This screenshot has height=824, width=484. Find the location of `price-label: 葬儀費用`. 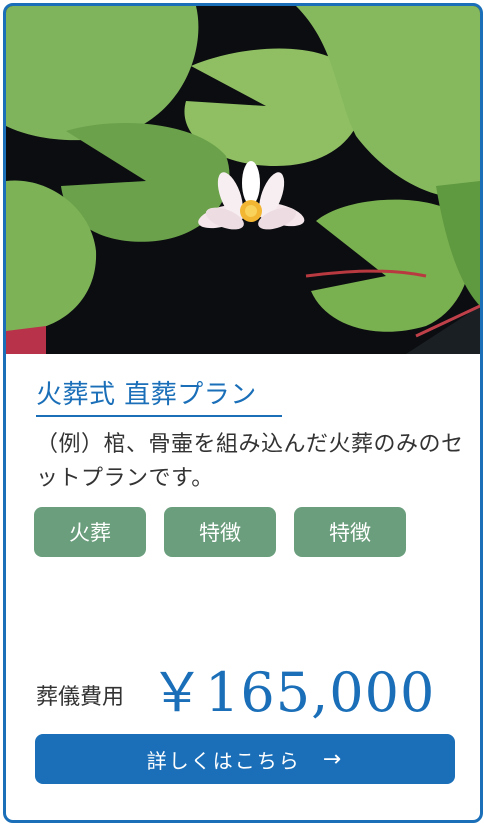

price-label: 葬儀費用 is located at coordinates (80, 697).